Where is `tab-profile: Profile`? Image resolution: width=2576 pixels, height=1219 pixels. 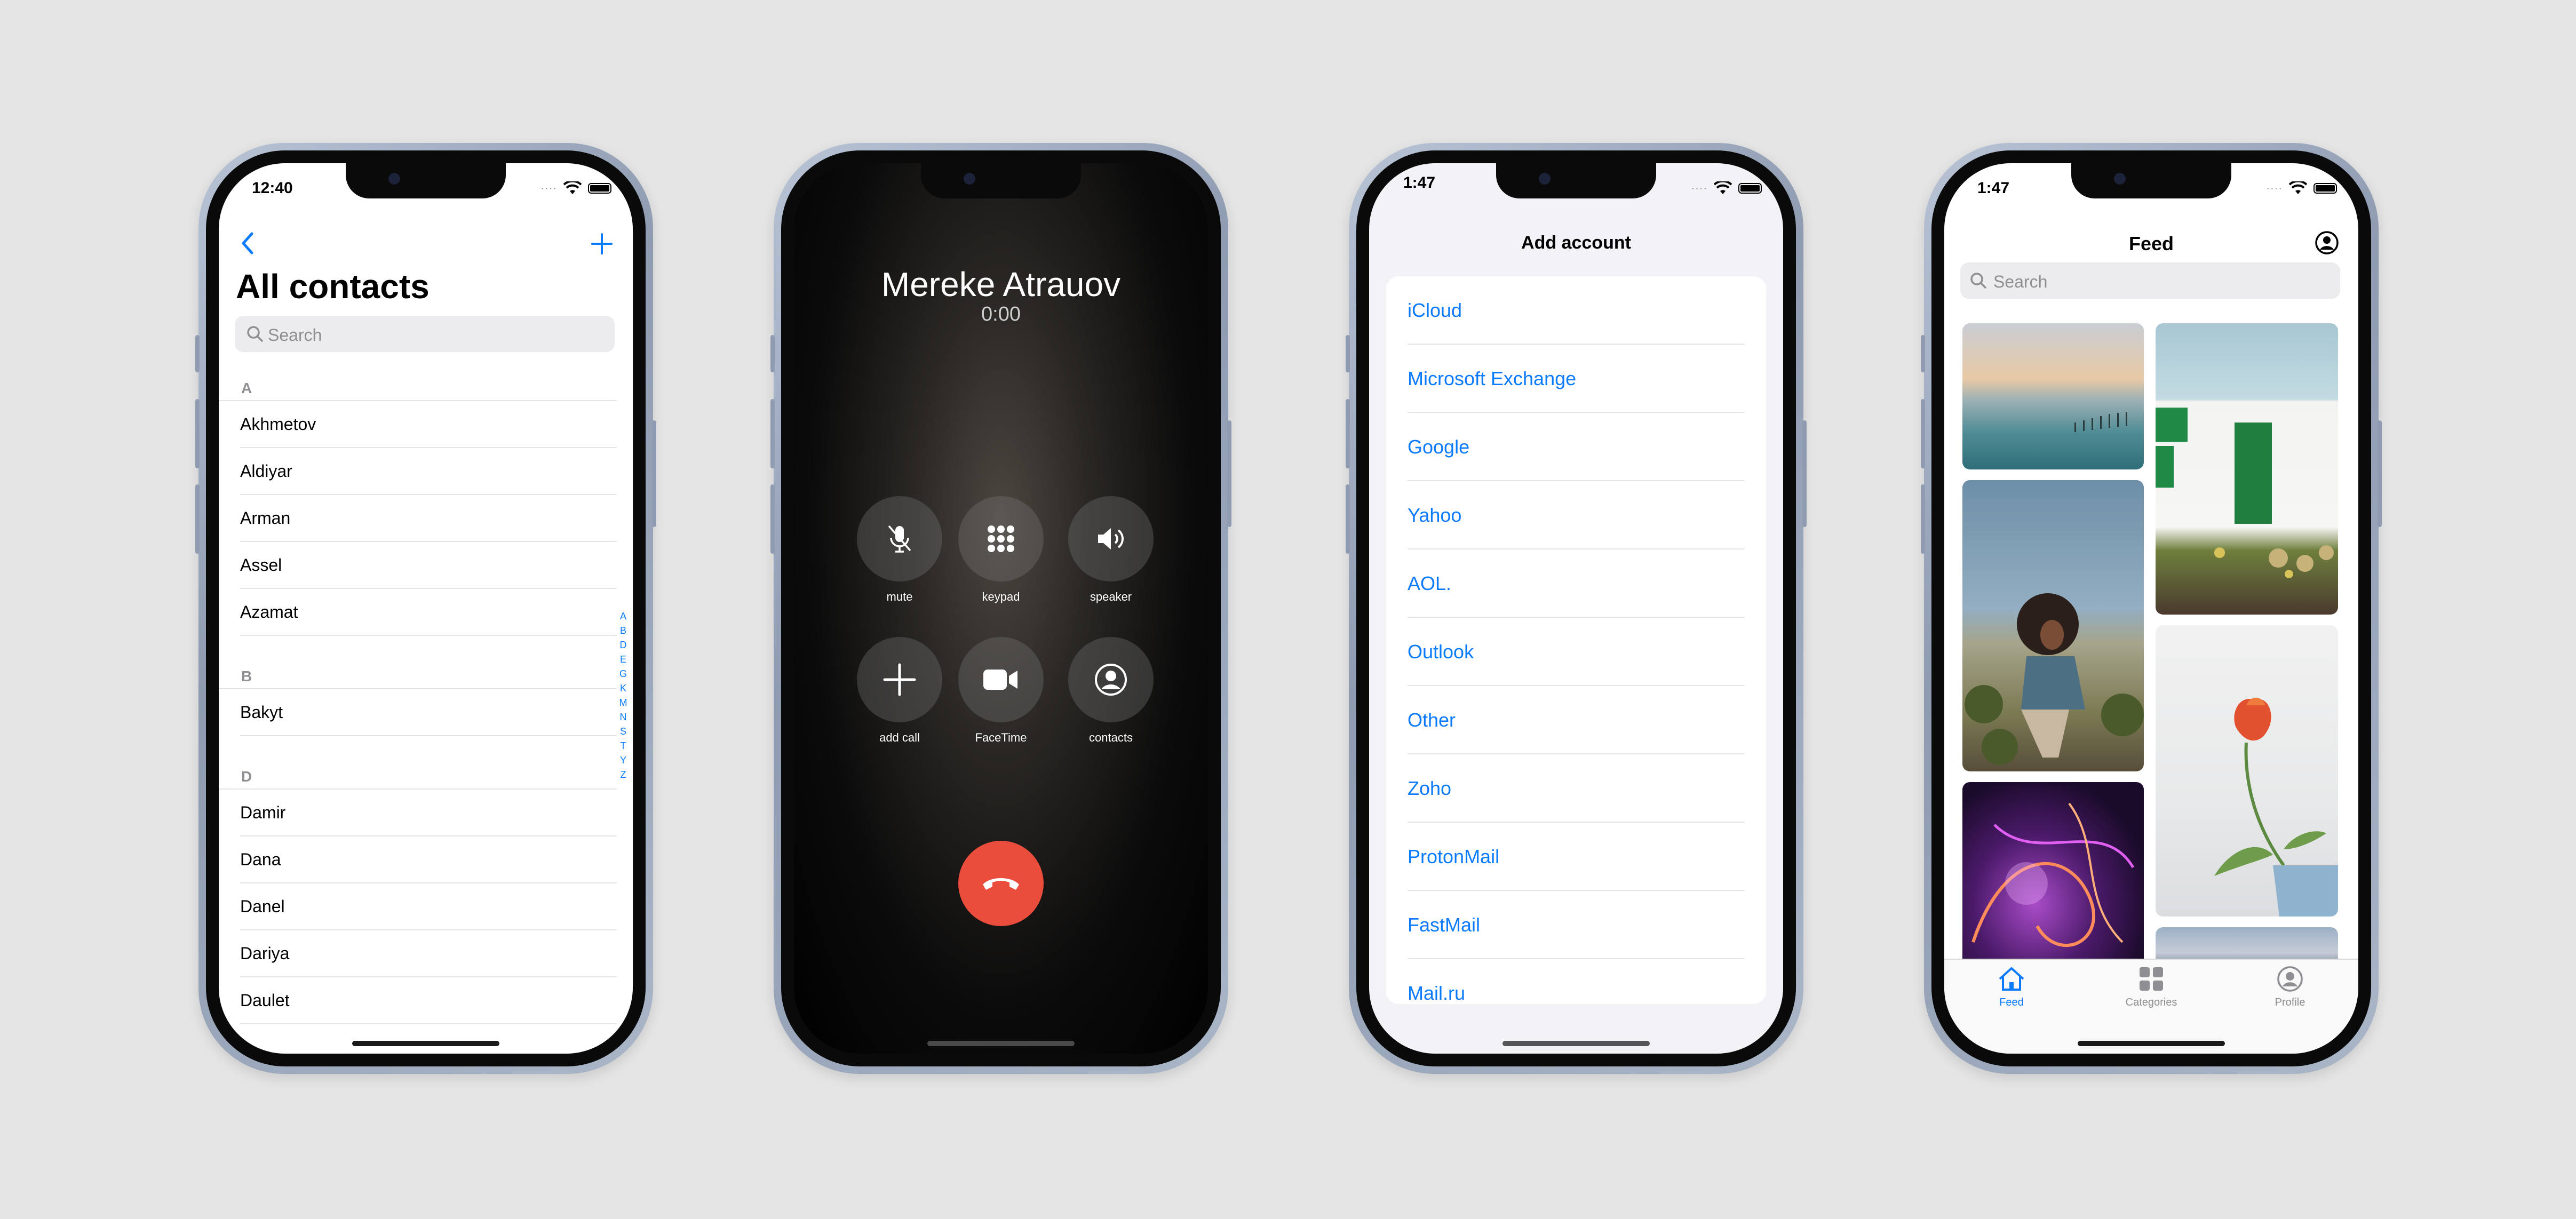
tab-profile: Profile is located at coordinates (2290, 987).